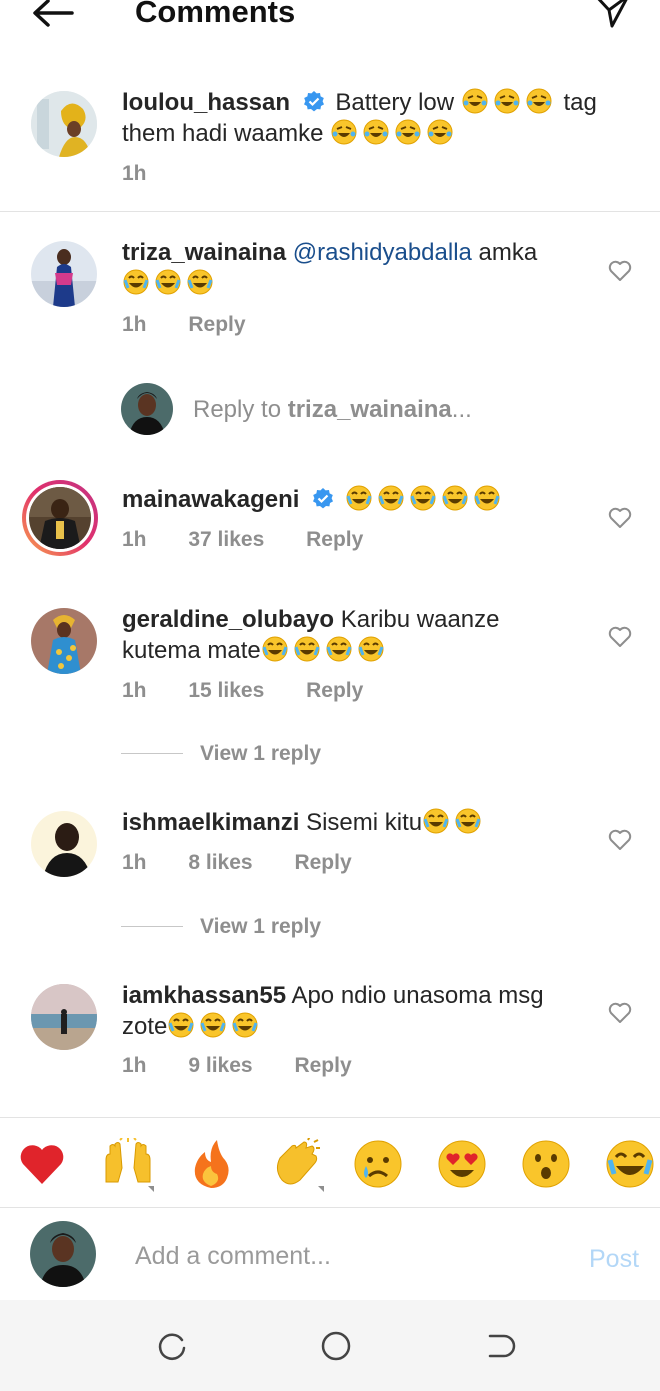 The image size is (660, 1391). What do you see at coordinates (297, 1163) in the screenshot?
I see `reaction-clapping` at bounding box center [297, 1163].